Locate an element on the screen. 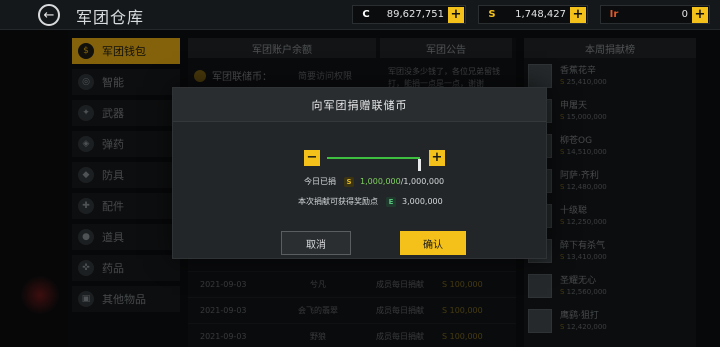 The height and width of the screenshot is (347, 720). currency-c: C 89,627,751 + is located at coordinates (409, 14).